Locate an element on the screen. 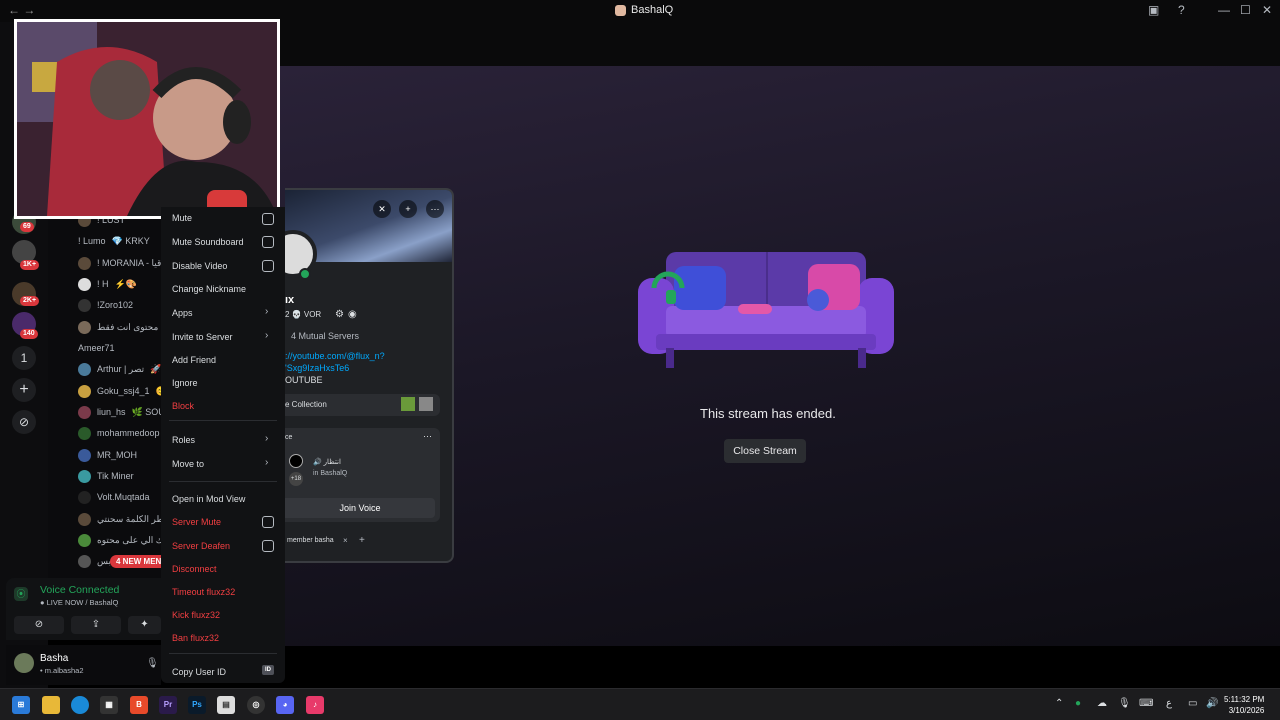  list-item: محتوى انت فقط <_> is located at coordinates (120, 327).